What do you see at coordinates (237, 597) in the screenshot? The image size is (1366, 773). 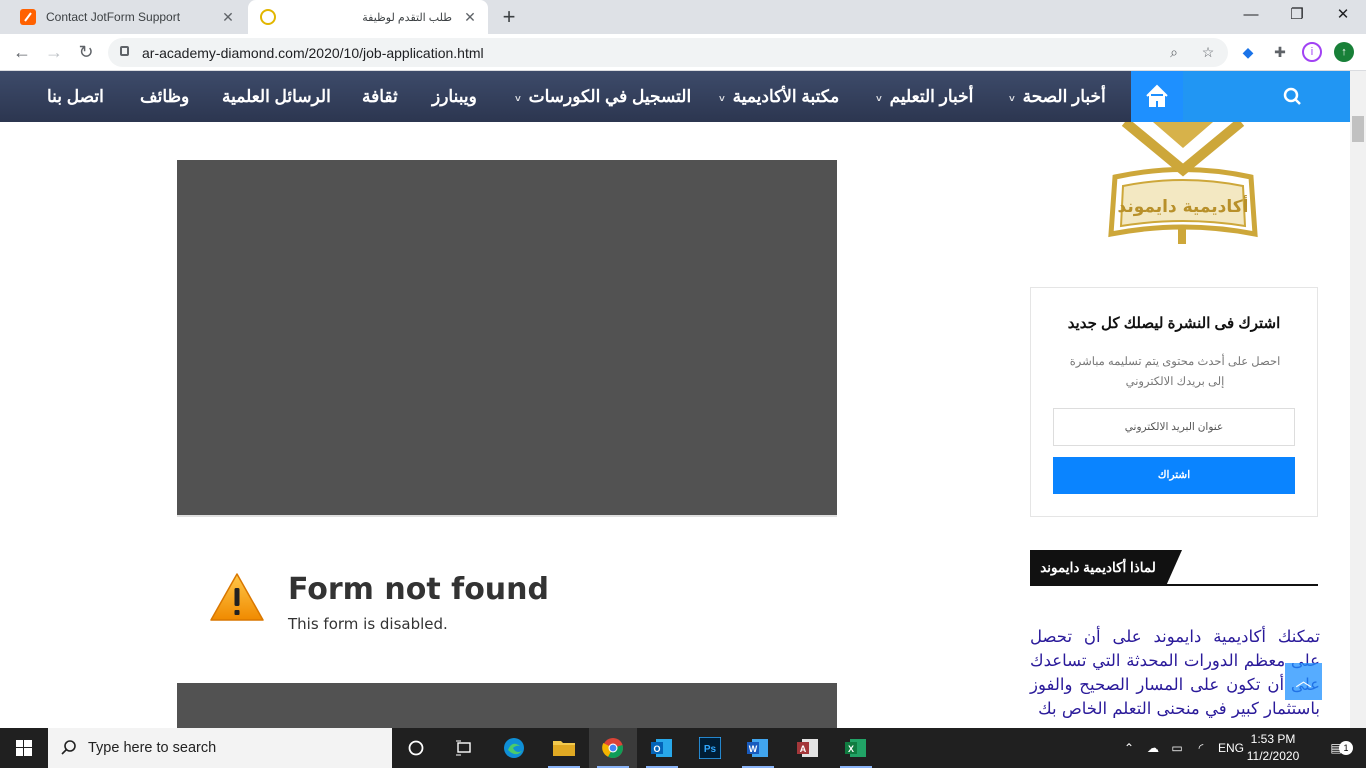 I see `warning-icon` at bounding box center [237, 597].